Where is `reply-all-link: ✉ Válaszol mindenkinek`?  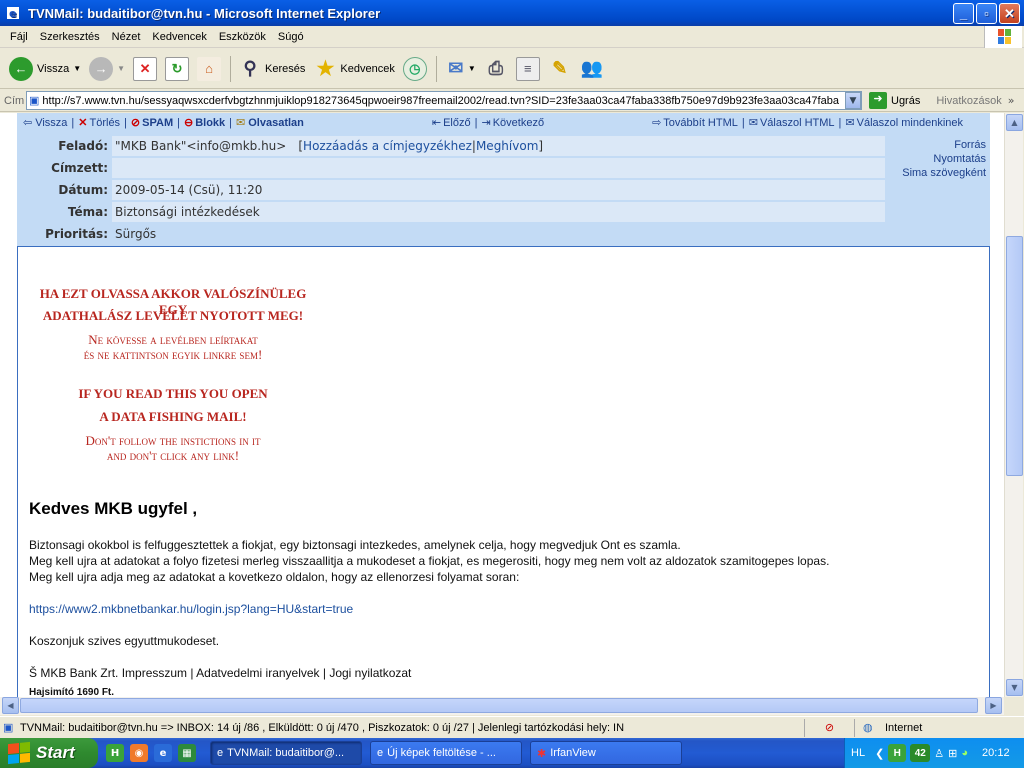
reply-all-link: ✉ Válaszol mindenkinek is located at coordinates (904, 123).